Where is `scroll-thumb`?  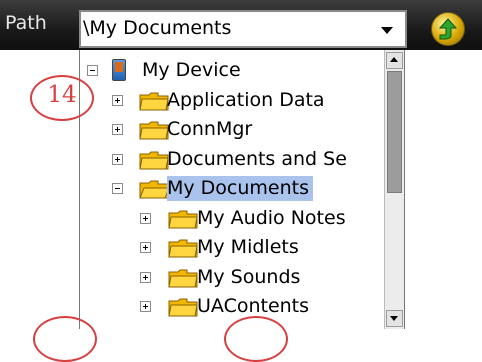 scroll-thumb is located at coordinates (394, 132).